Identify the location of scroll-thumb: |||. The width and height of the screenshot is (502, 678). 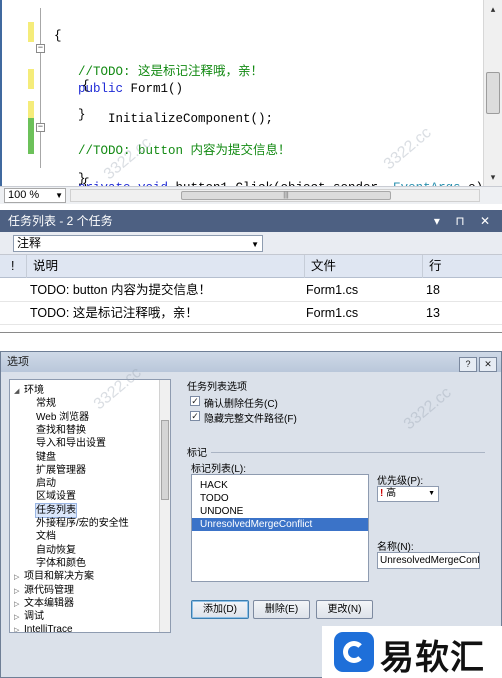
(286, 195).